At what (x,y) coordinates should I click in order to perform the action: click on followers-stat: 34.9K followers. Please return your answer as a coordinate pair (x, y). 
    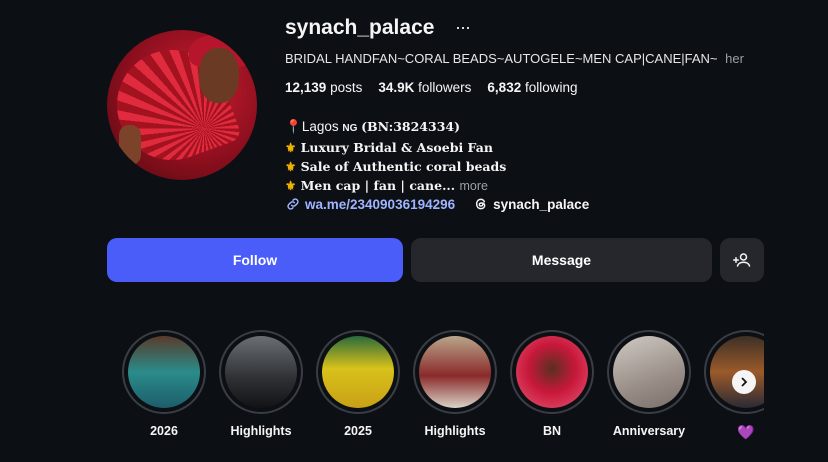
    Looking at the image, I should click on (424, 87).